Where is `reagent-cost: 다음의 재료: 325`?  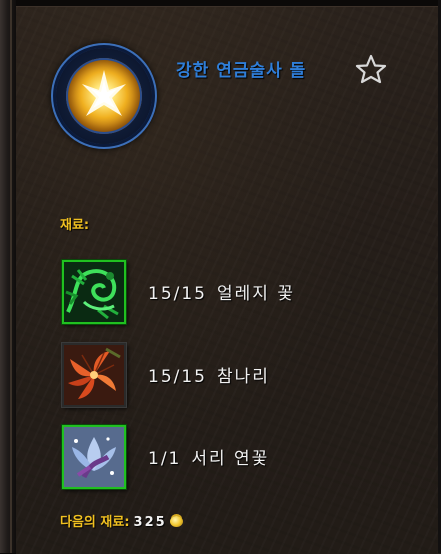 reagent-cost: 다음의 재료: 325 is located at coordinates (121, 520).